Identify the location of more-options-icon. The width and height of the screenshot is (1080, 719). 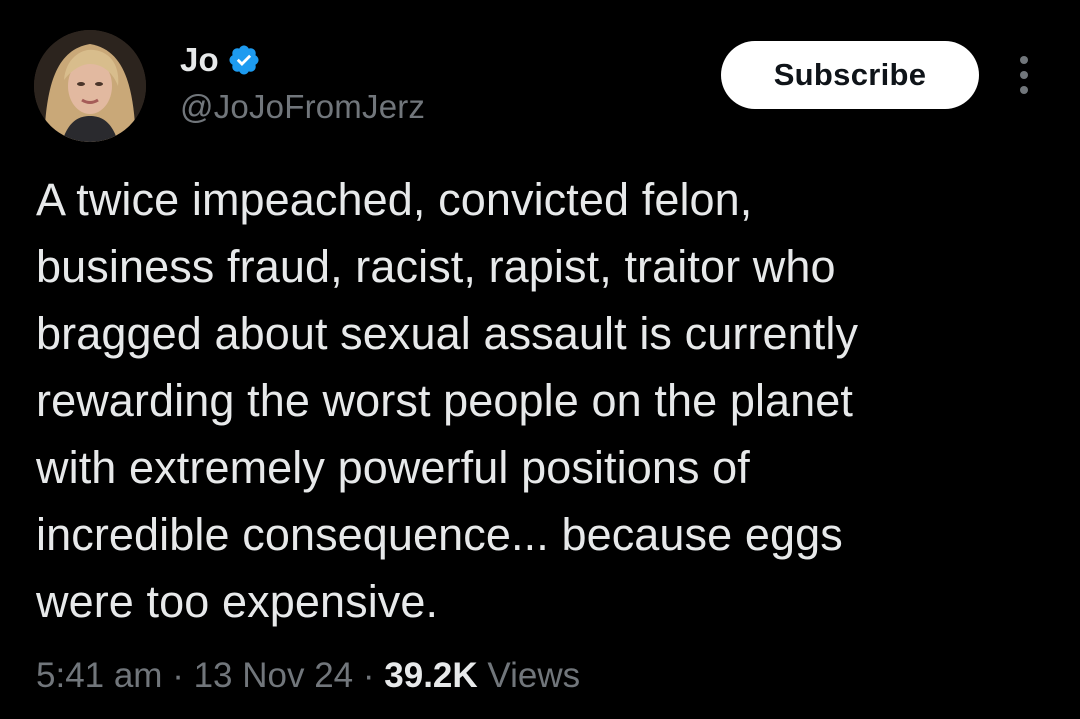
(1024, 75).